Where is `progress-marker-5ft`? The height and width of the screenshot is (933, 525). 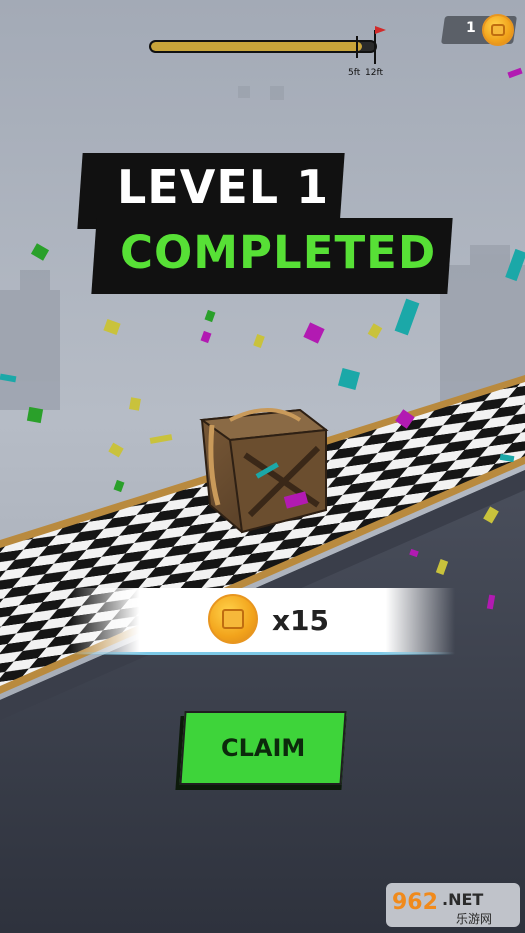 progress-marker-5ft is located at coordinates (357, 47).